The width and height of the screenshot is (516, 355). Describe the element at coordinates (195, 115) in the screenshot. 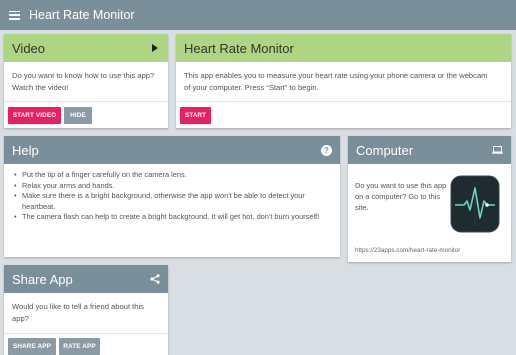

I see `start-button: START` at that location.